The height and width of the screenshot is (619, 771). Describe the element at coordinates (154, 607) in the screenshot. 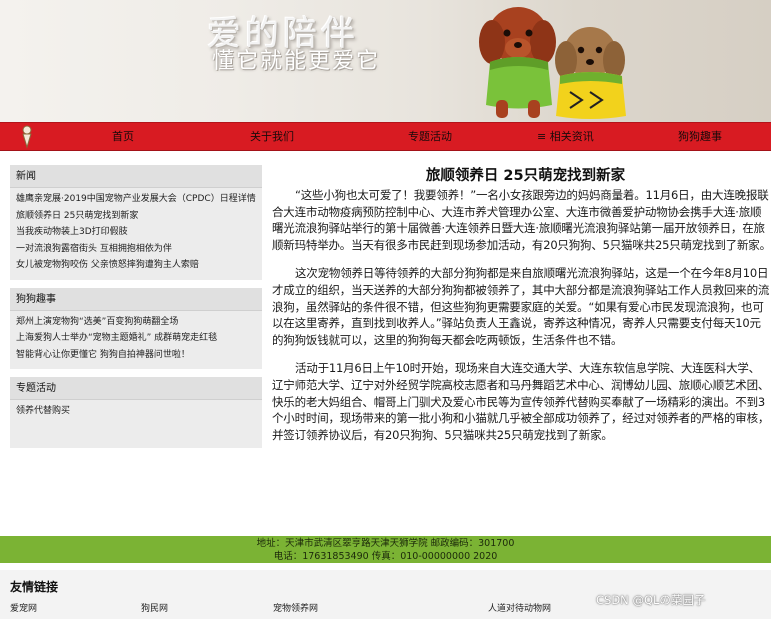

I see `friend-link: 狗民网` at that location.